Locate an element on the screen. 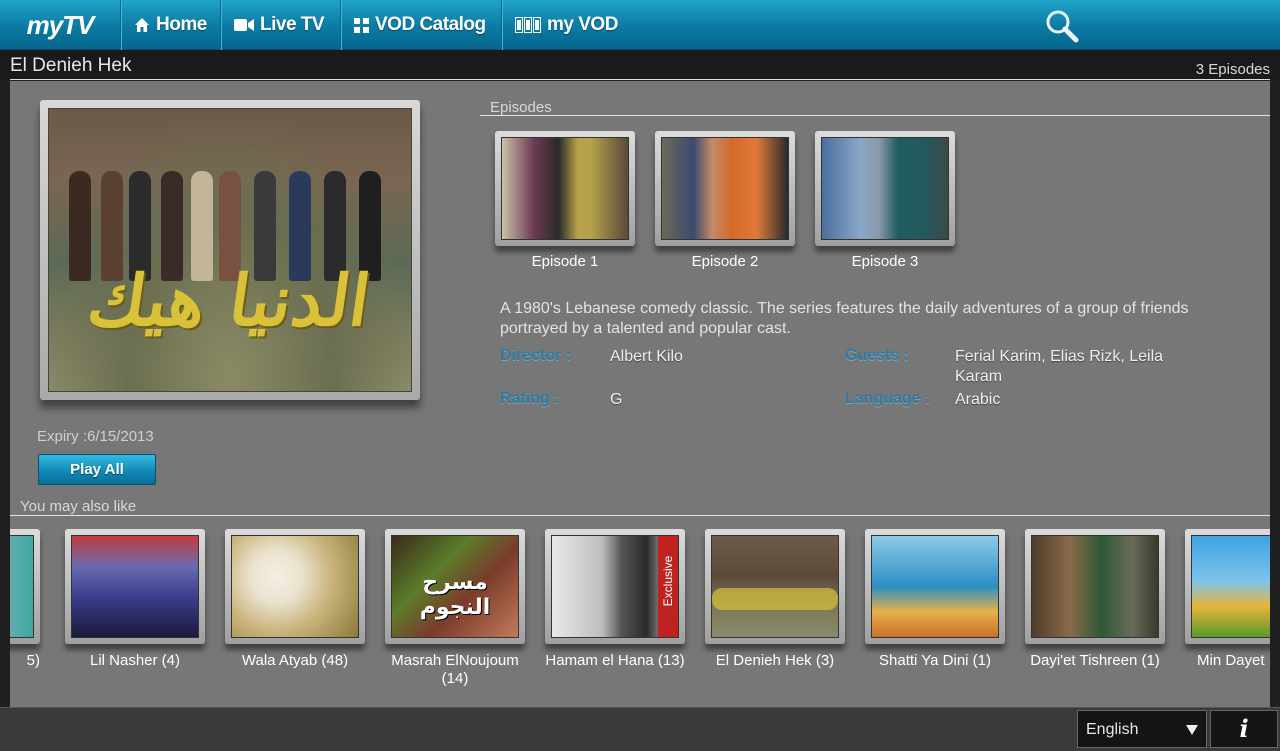 This screenshot has height=751, width=1280. episode-3-image is located at coordinates (885, 188).